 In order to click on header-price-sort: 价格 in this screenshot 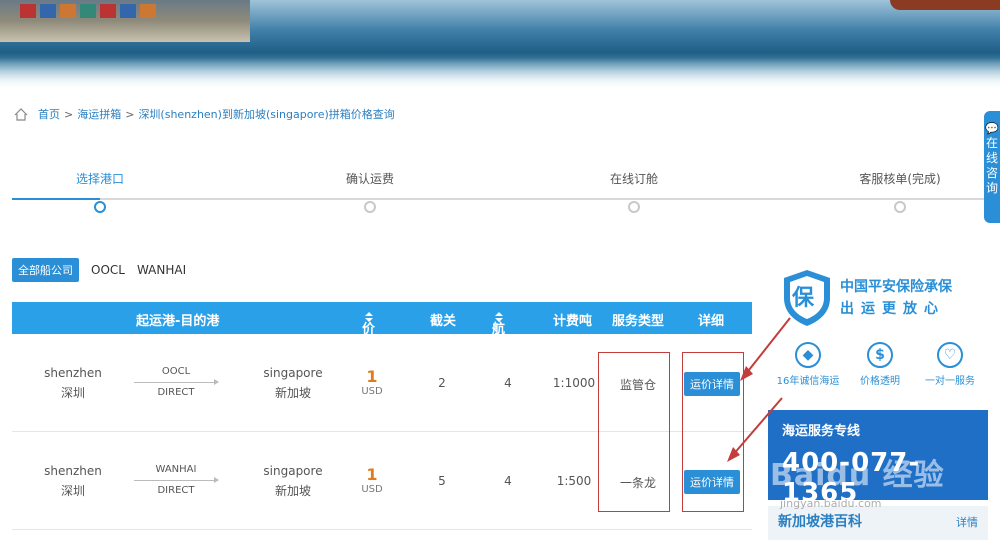, I will do `click(368, 333)`.